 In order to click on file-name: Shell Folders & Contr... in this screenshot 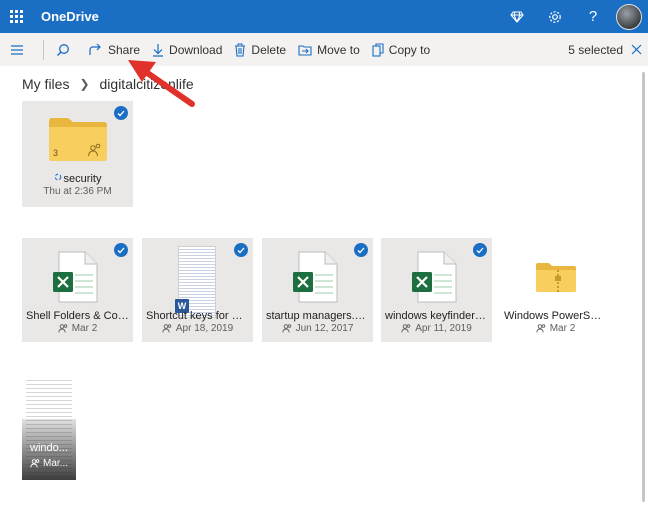, I will do `click(79, 316)`.